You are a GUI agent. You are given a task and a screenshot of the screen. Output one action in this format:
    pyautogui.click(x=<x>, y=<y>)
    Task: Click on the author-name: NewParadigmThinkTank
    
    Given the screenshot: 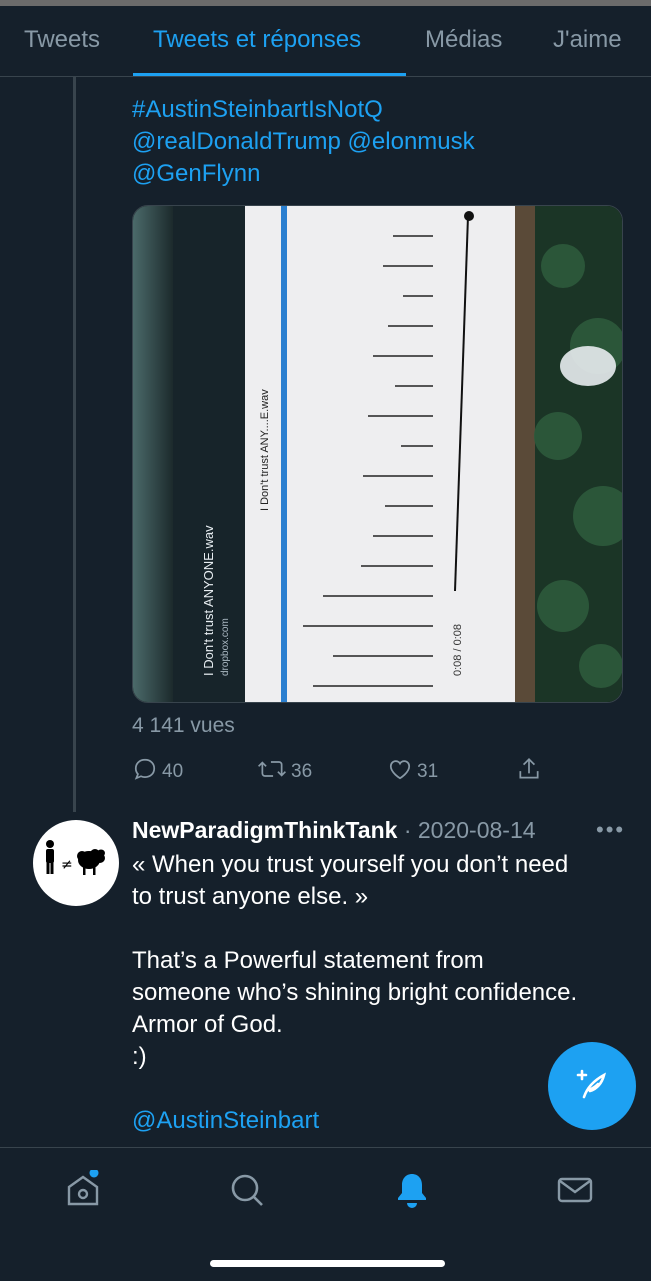 What is the action you would take?
    pyautogui.click(x=264, y=830)
    